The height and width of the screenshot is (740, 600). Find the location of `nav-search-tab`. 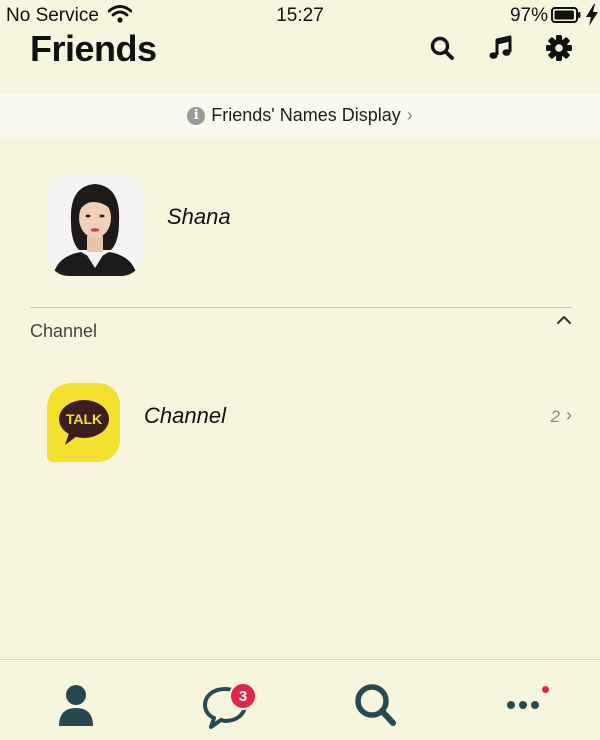

nav-search-tab is located at coordinates (376, 705).